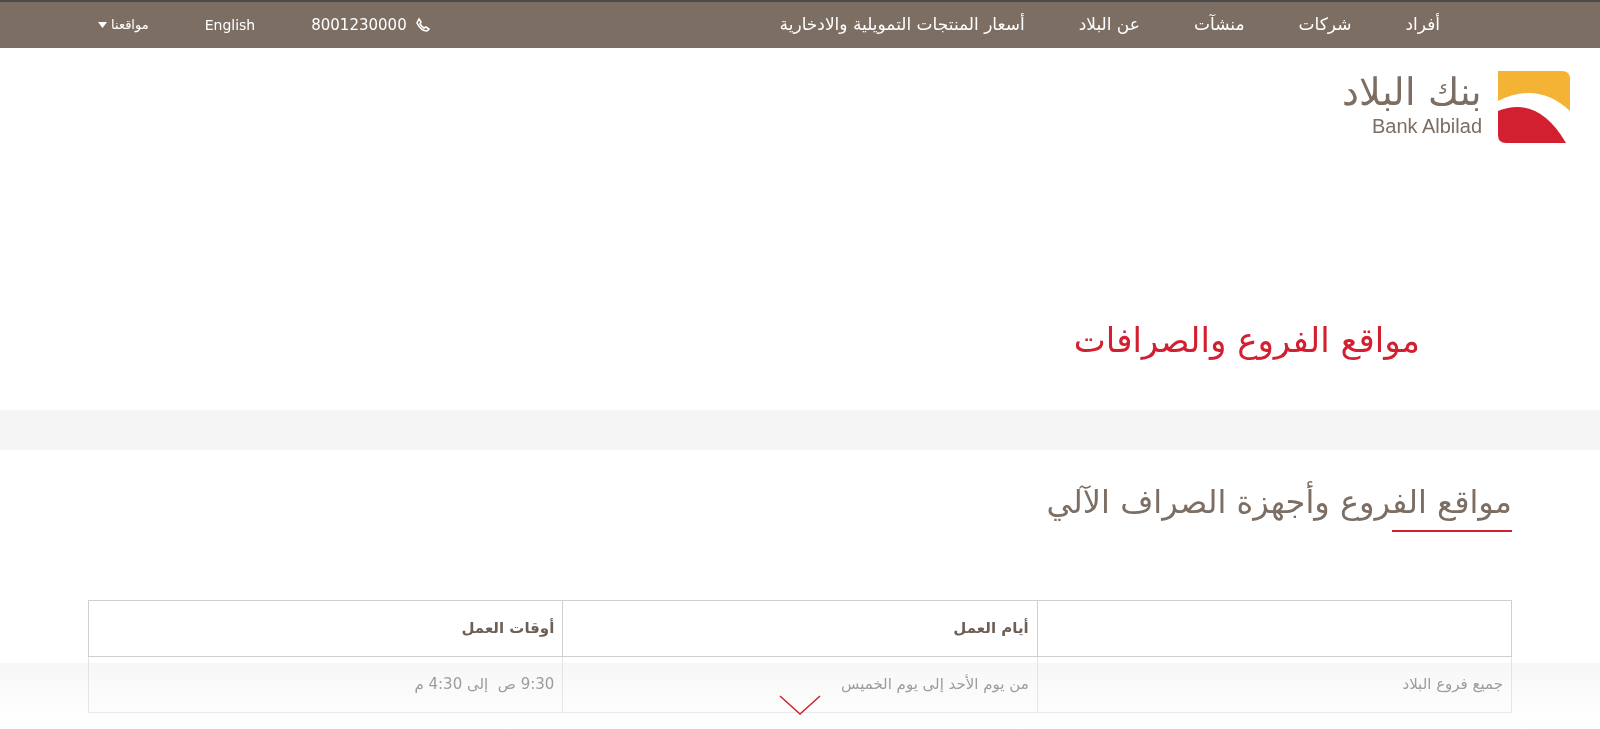 This screenshot has height=729, width=1600. Describe the element at coordinates (230, 25) in the screenshot. I see `language-link: English` at that location.